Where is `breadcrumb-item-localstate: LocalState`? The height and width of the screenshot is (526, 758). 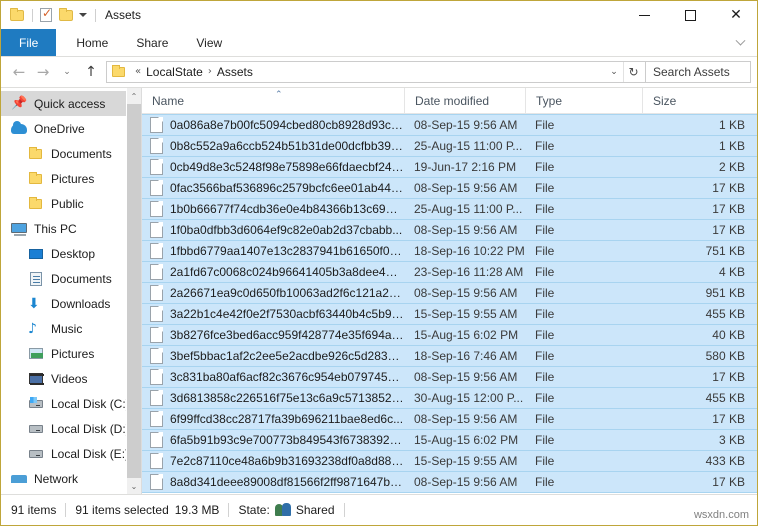
breadcrumb-item-localstate: LocalState is located at coordinates (174, 72).